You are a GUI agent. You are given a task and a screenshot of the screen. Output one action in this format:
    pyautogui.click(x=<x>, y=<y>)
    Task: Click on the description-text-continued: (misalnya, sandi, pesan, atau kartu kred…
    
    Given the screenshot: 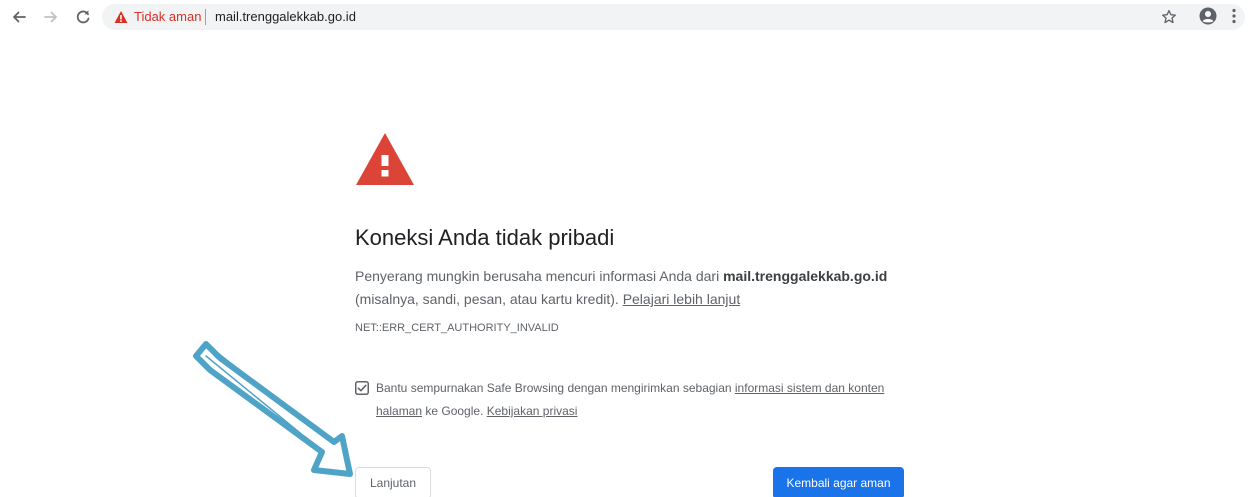 What is the action you would take?
    pyautogui.click(x=489, y=299)
    